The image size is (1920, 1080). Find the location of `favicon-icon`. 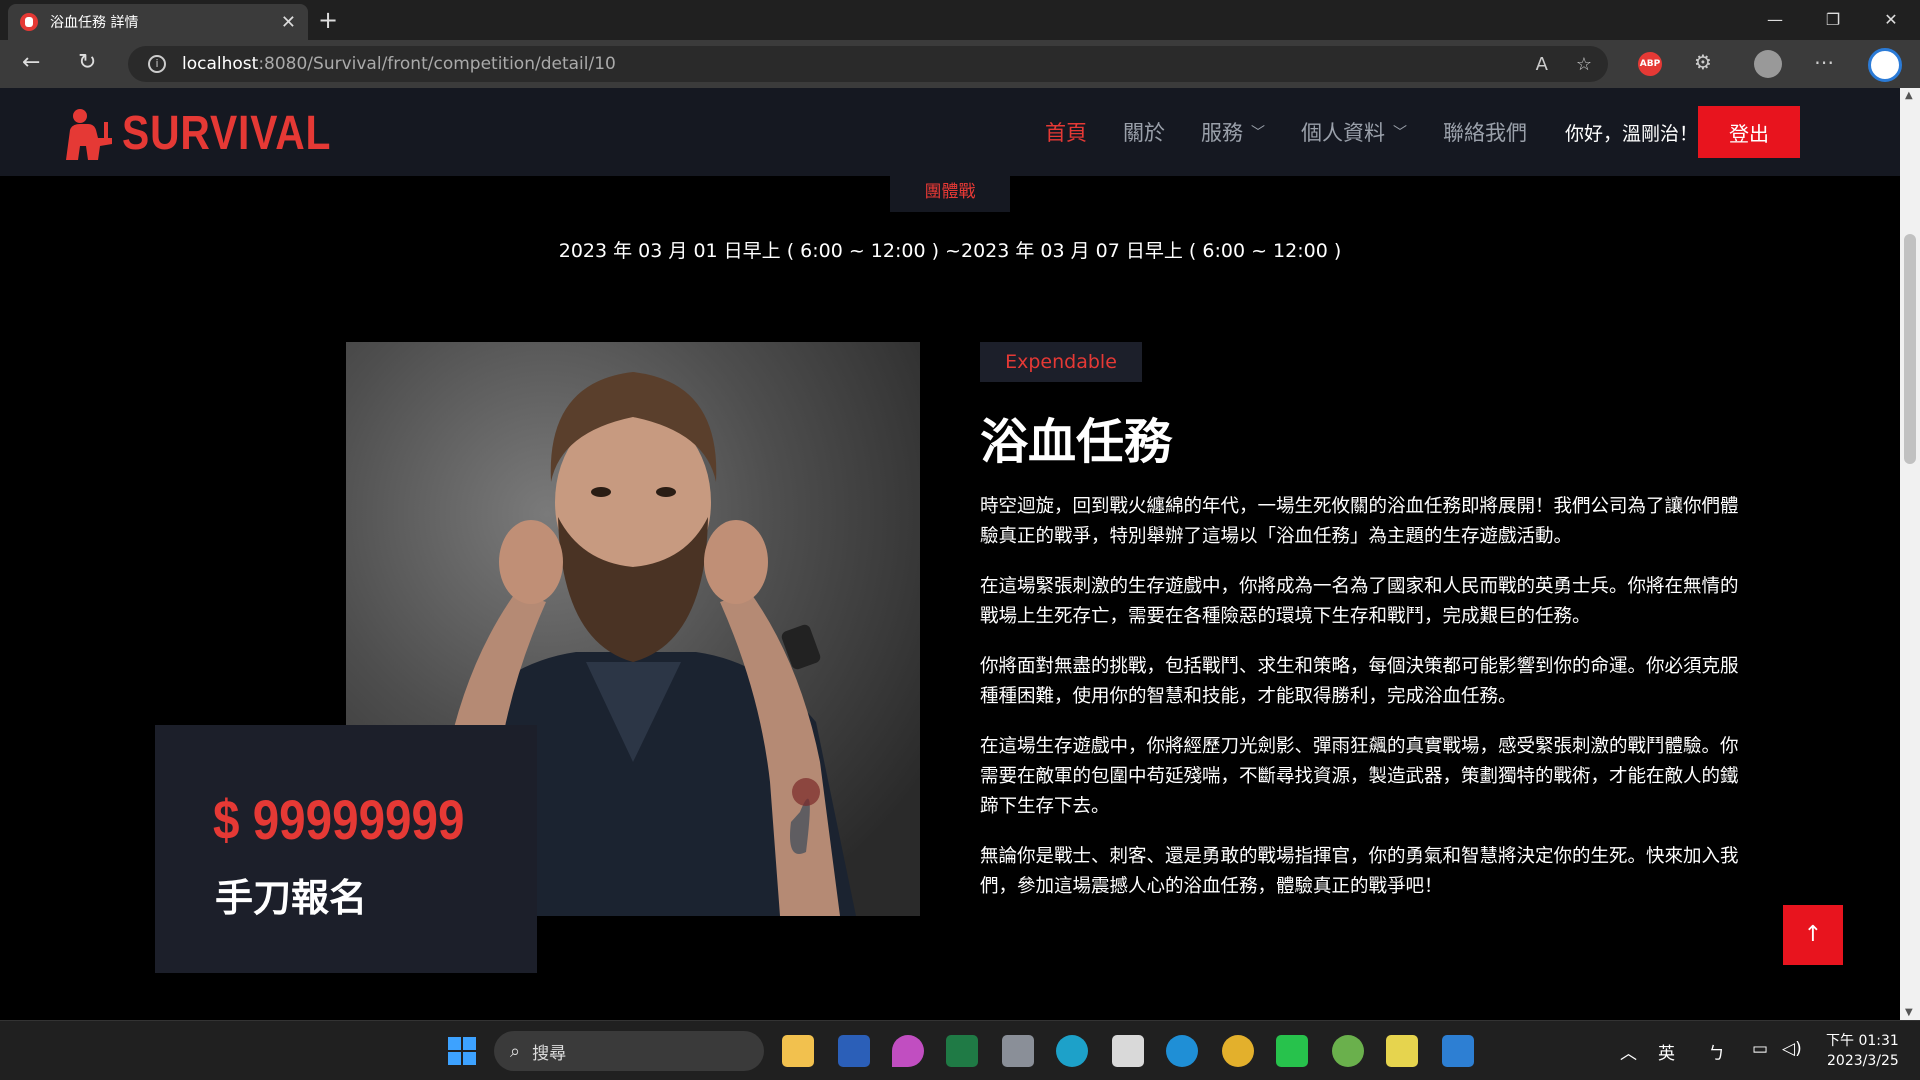

favicon-icon is located at coordinates (29, 22).